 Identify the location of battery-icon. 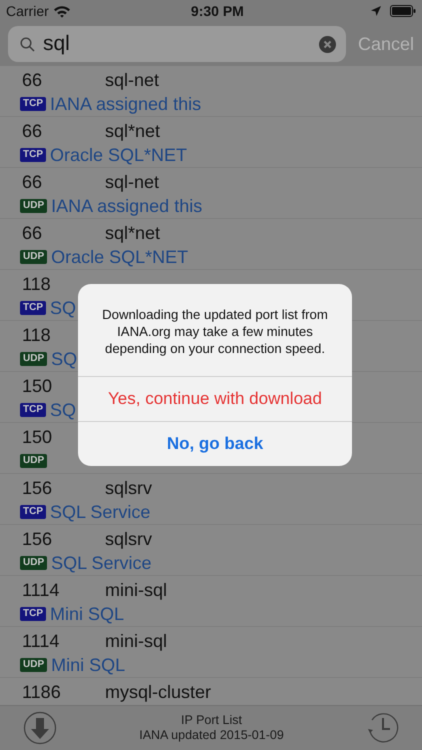
(403, 11).